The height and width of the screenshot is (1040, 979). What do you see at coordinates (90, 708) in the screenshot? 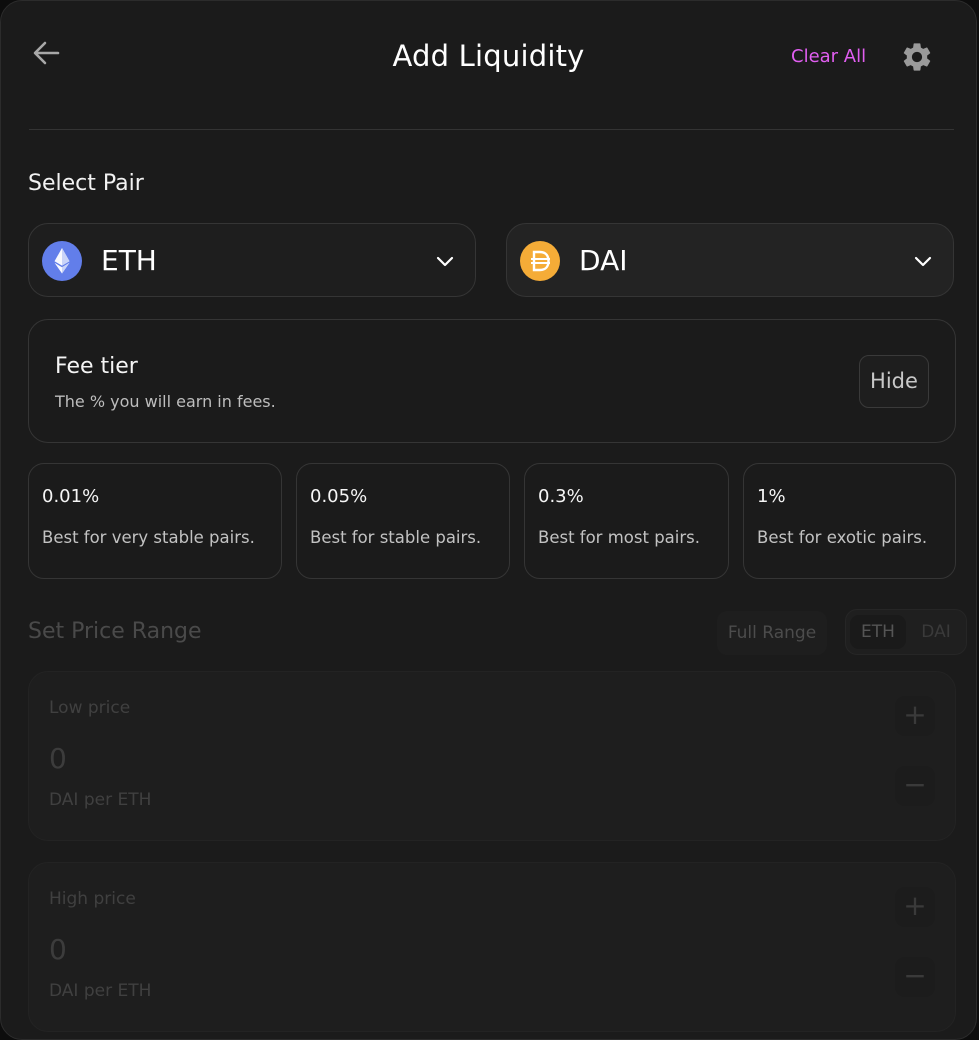
I see `low-price-label: Low price` at bounding box center [90, 708].